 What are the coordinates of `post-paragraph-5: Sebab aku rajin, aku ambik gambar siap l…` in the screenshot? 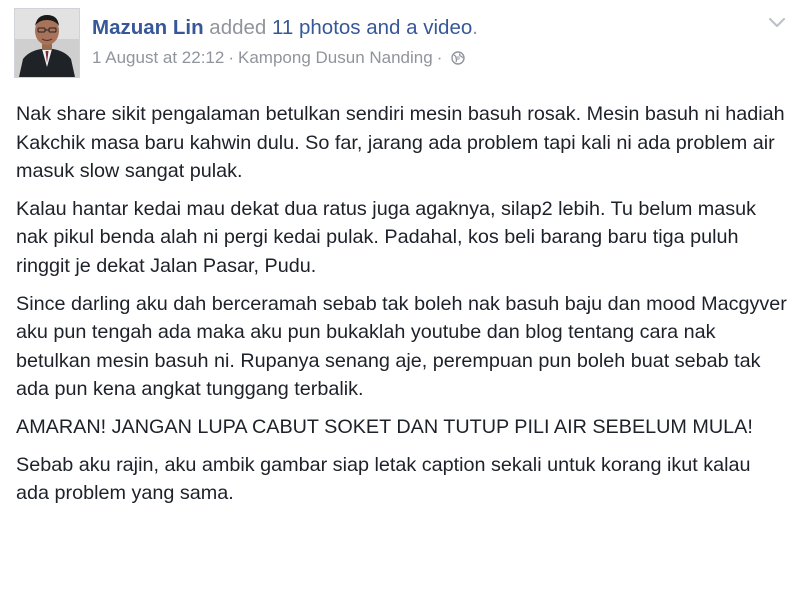 It's located at (383, 479).